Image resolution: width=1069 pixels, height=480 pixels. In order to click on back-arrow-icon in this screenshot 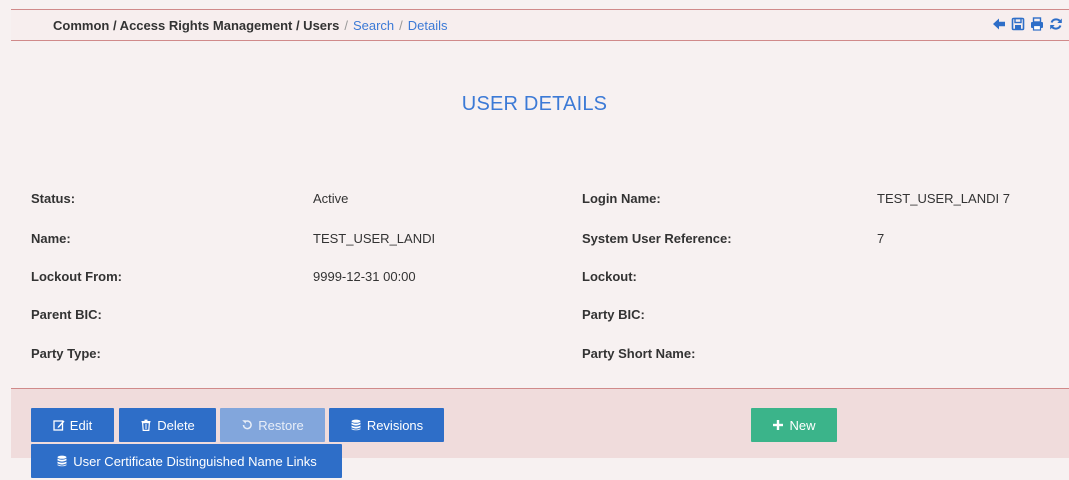, I will do `click(999, 24)`.